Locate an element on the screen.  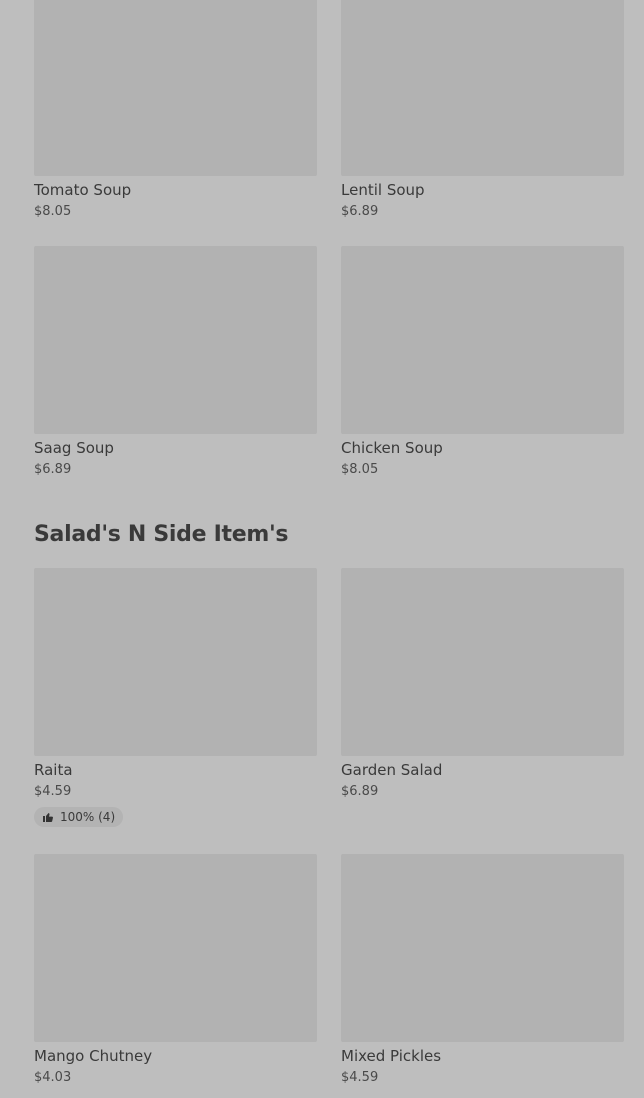
menu-item-name: Lentil Soup is located at coordinates (383, 190).